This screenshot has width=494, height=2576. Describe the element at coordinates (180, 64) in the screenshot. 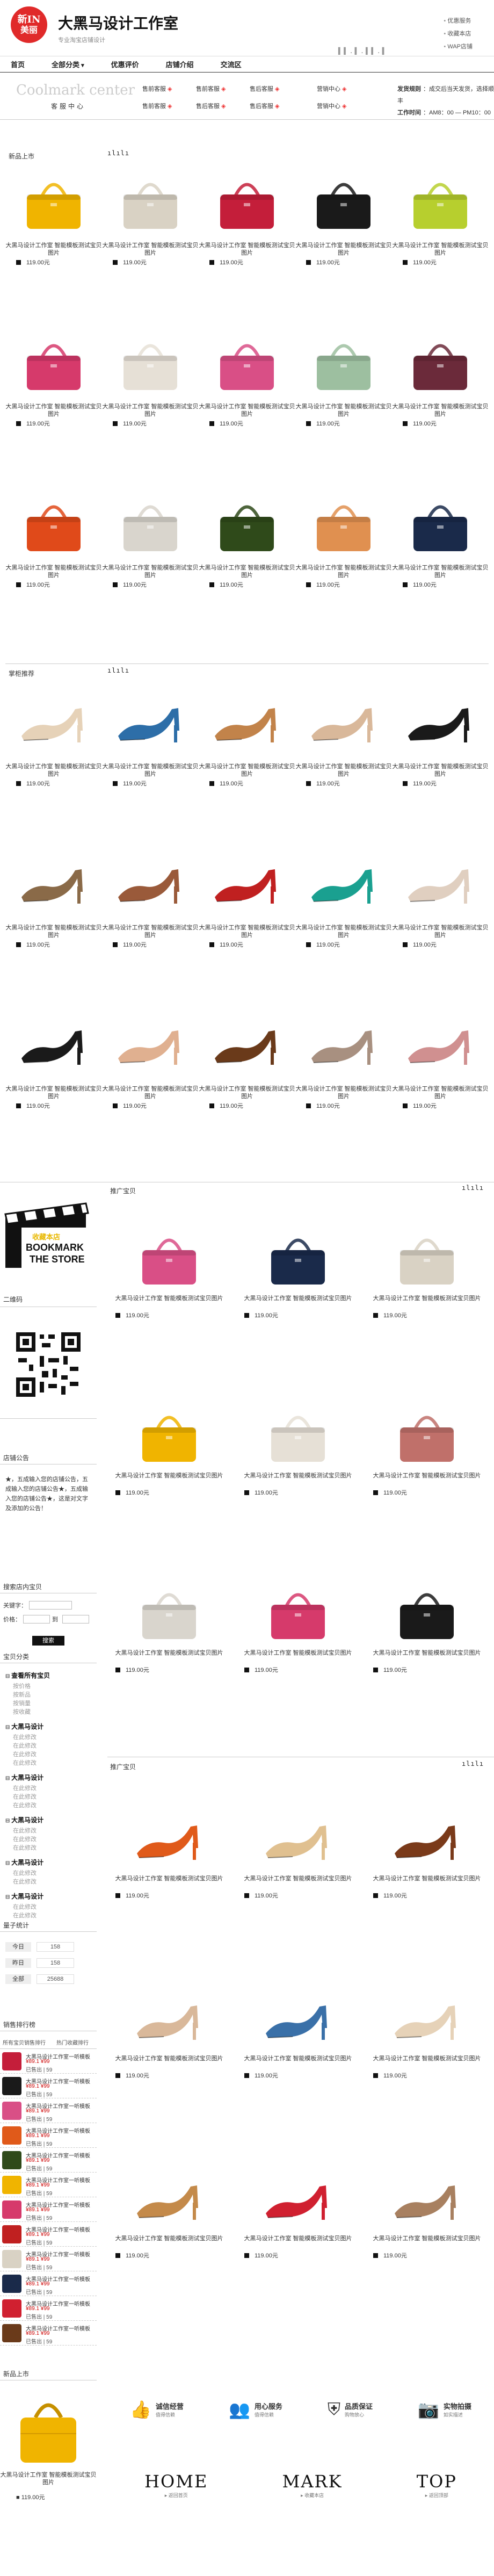

I see `nav-about: 店铺介绍` at that location.